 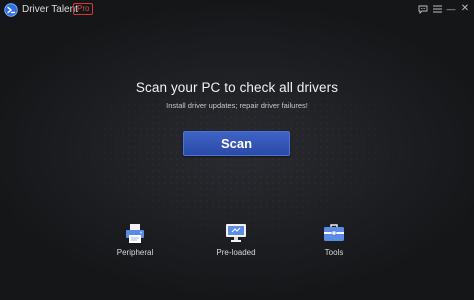 What do you see at coordinates (135, 233) in the screenshot?
I see `printer-icon` at bounding box center [135, 233].